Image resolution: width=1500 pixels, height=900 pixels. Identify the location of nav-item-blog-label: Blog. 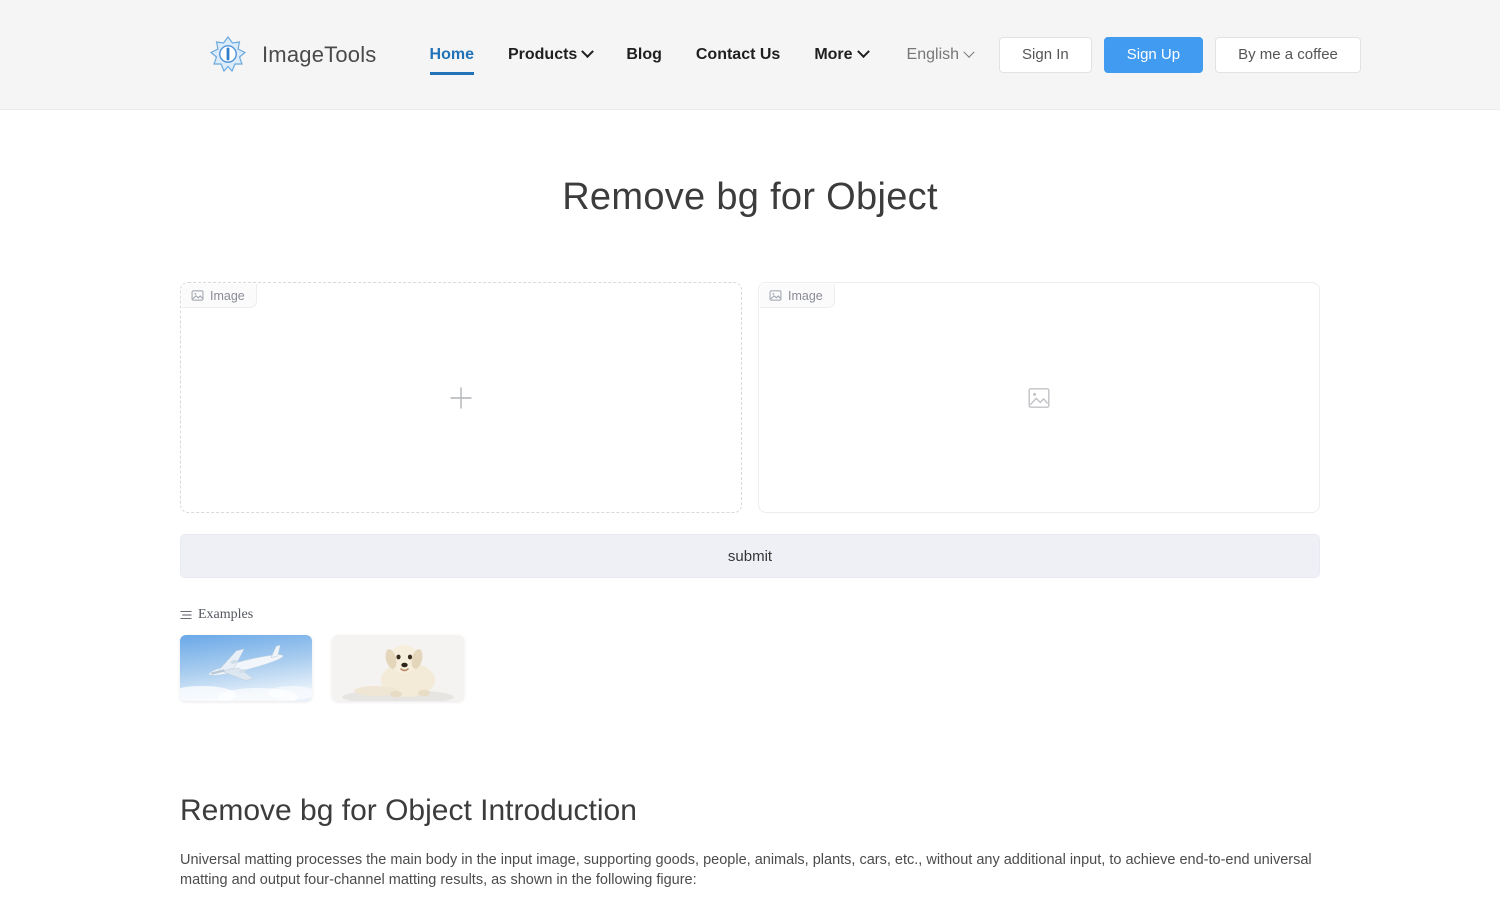
(644, 54).